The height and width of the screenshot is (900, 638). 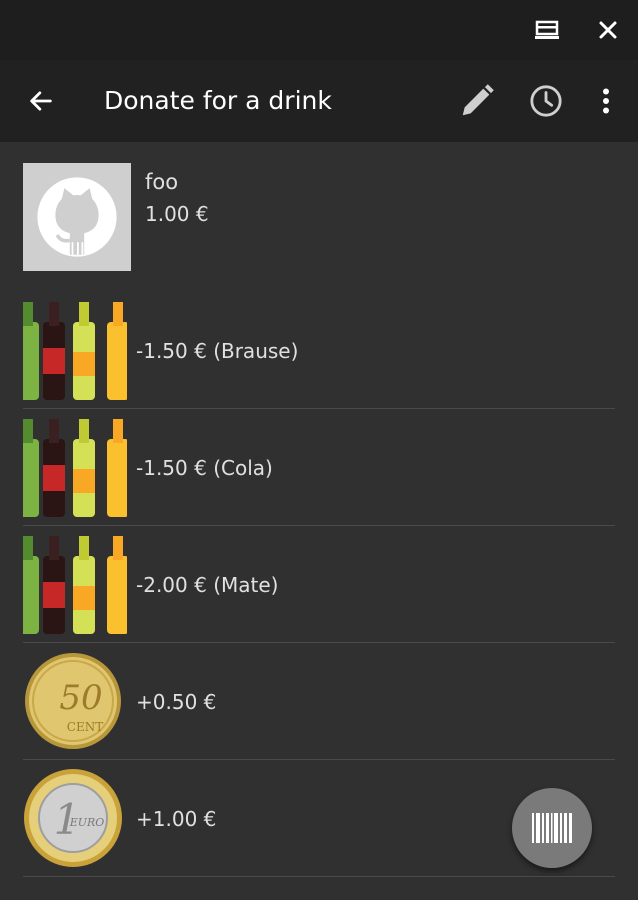 I want to click on scan-barcode-button, so click(x=552, y=828).